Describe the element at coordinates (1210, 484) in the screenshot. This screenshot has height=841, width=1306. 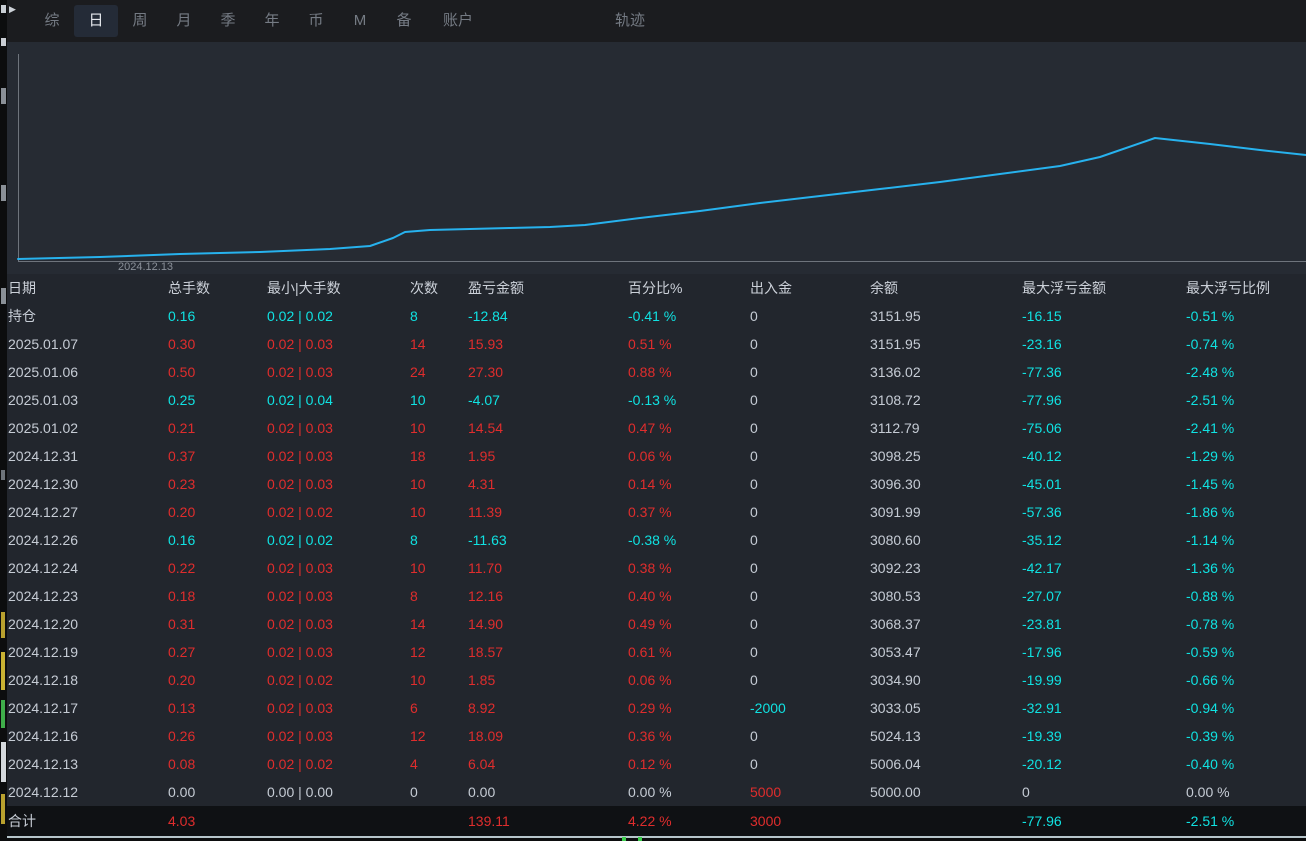
I see `cell-col9: -1.45 %` at that location.